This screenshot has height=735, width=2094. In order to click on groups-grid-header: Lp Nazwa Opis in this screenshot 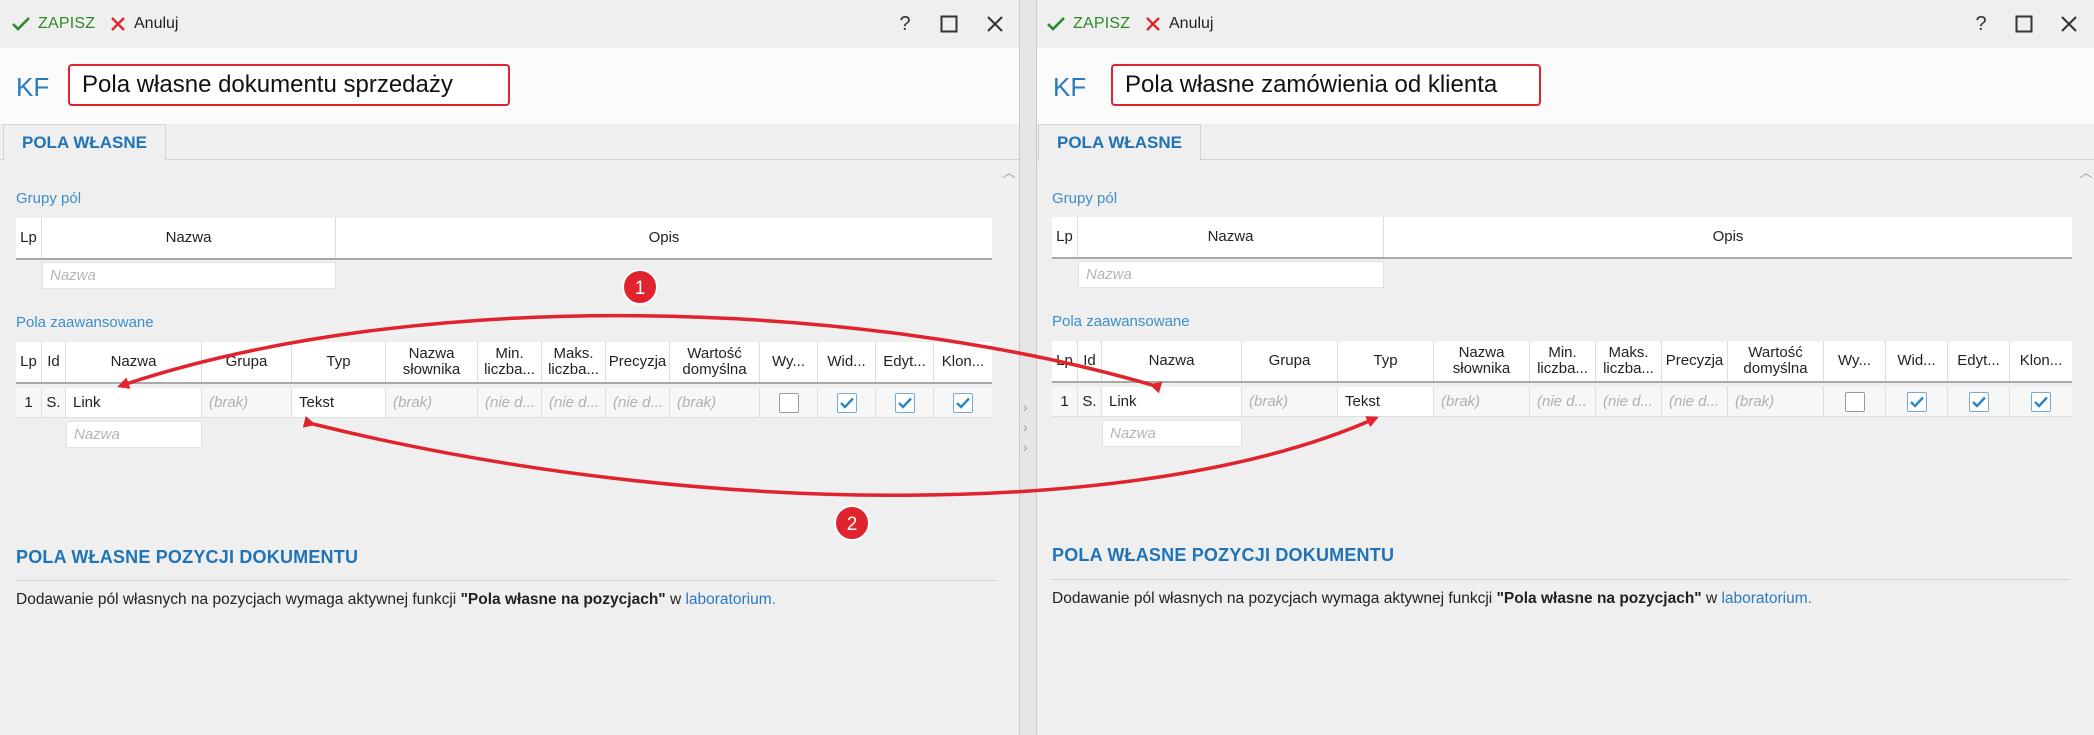, I will do `click(504, 239)`.